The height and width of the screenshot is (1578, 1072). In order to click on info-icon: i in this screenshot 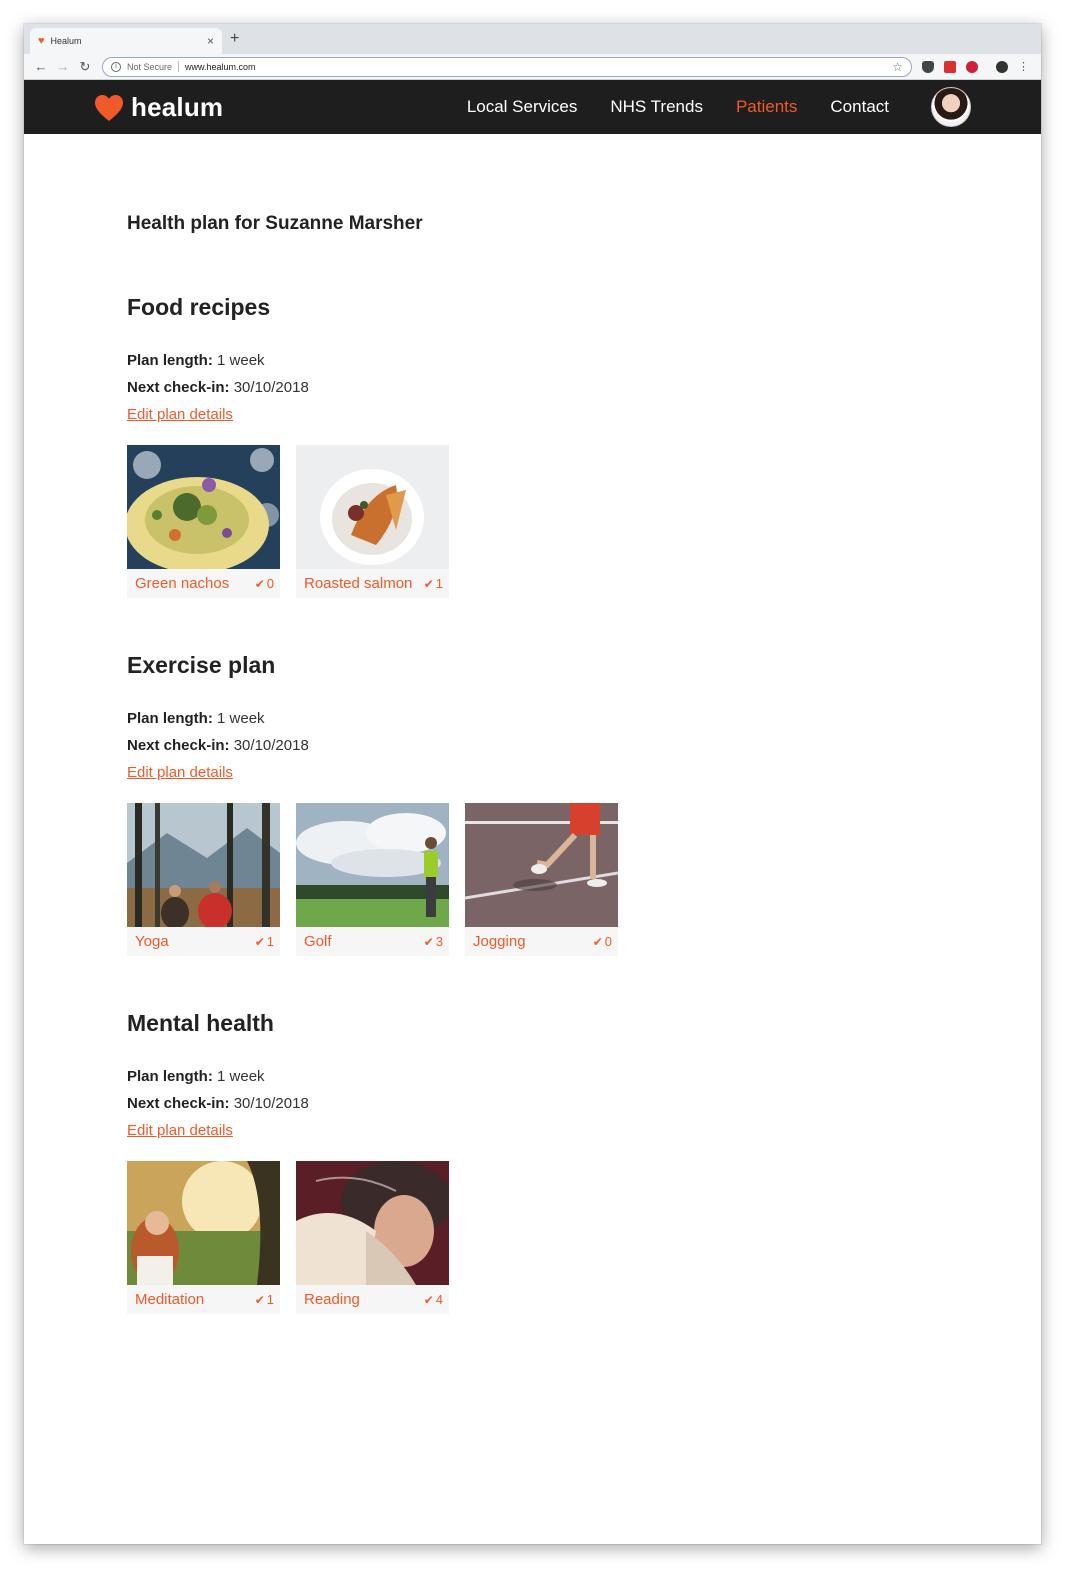, I will do `click(116, 66)`.